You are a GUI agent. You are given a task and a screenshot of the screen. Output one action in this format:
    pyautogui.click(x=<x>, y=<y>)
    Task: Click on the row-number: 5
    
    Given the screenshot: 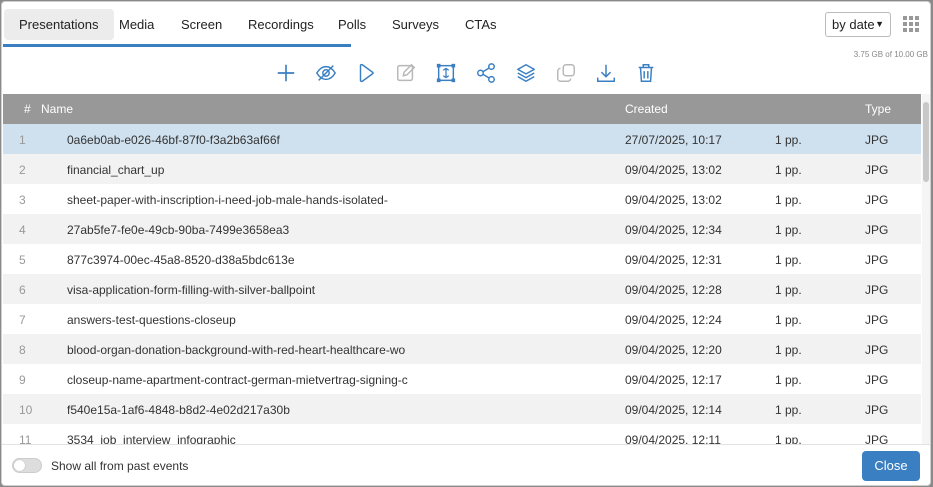 What is the action you would take?
    pyautogui.click(x=22, y=260)
    